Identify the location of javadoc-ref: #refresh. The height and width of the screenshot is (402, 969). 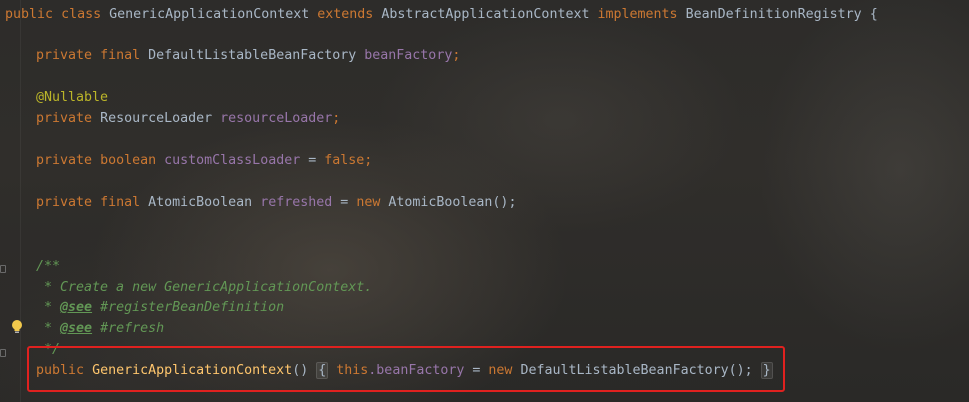
(128, 328).